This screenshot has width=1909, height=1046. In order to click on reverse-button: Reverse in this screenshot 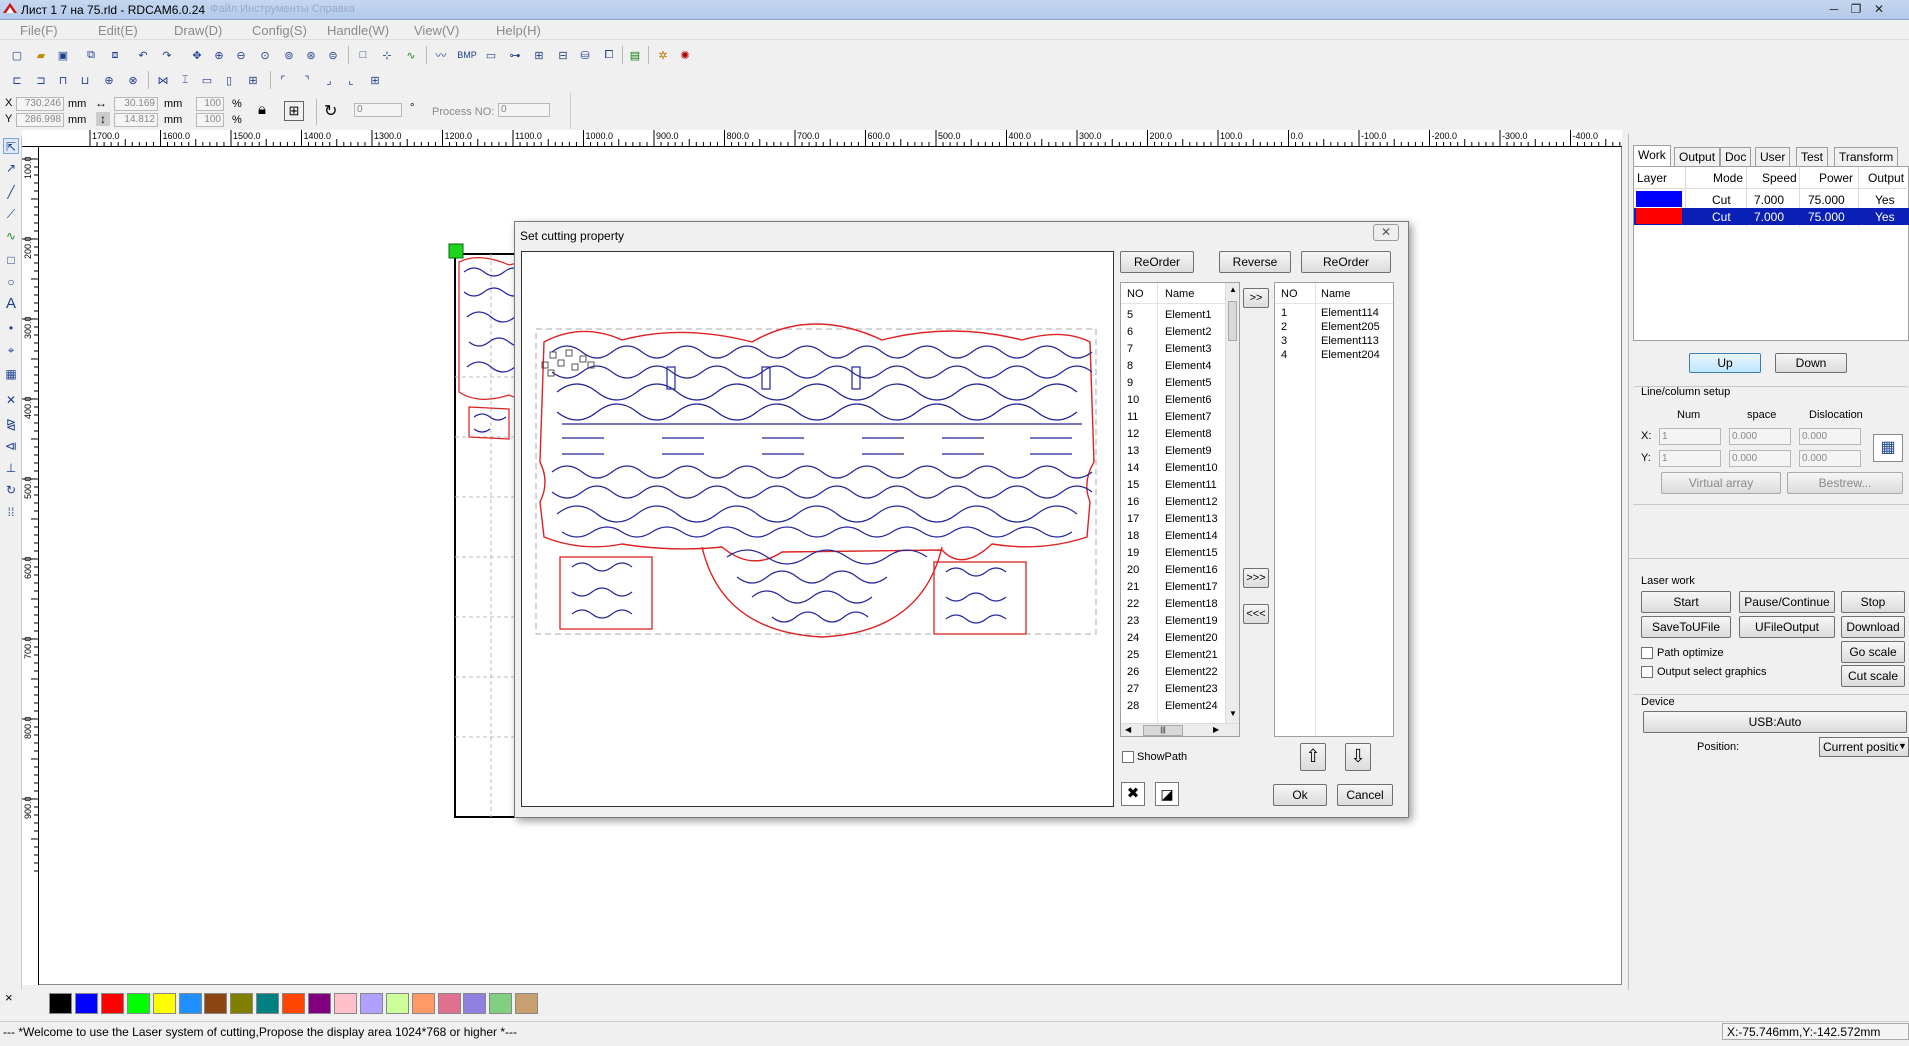, I will do `click(1255, 262)`.